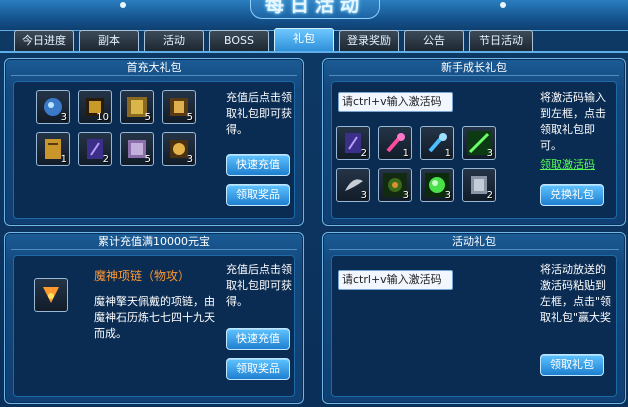 This screenshot has width=628, height=407. What do you see at coordinates (44, 40) in the screenshot?
I see `tab-today-progress: 今日进度` at bounding box center [44, 40].